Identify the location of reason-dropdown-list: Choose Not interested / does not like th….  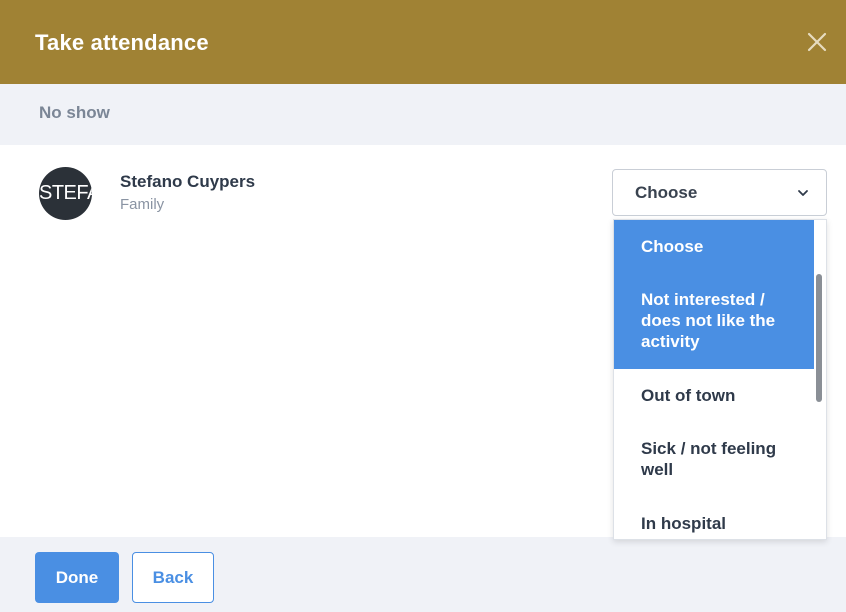
(720, 379).